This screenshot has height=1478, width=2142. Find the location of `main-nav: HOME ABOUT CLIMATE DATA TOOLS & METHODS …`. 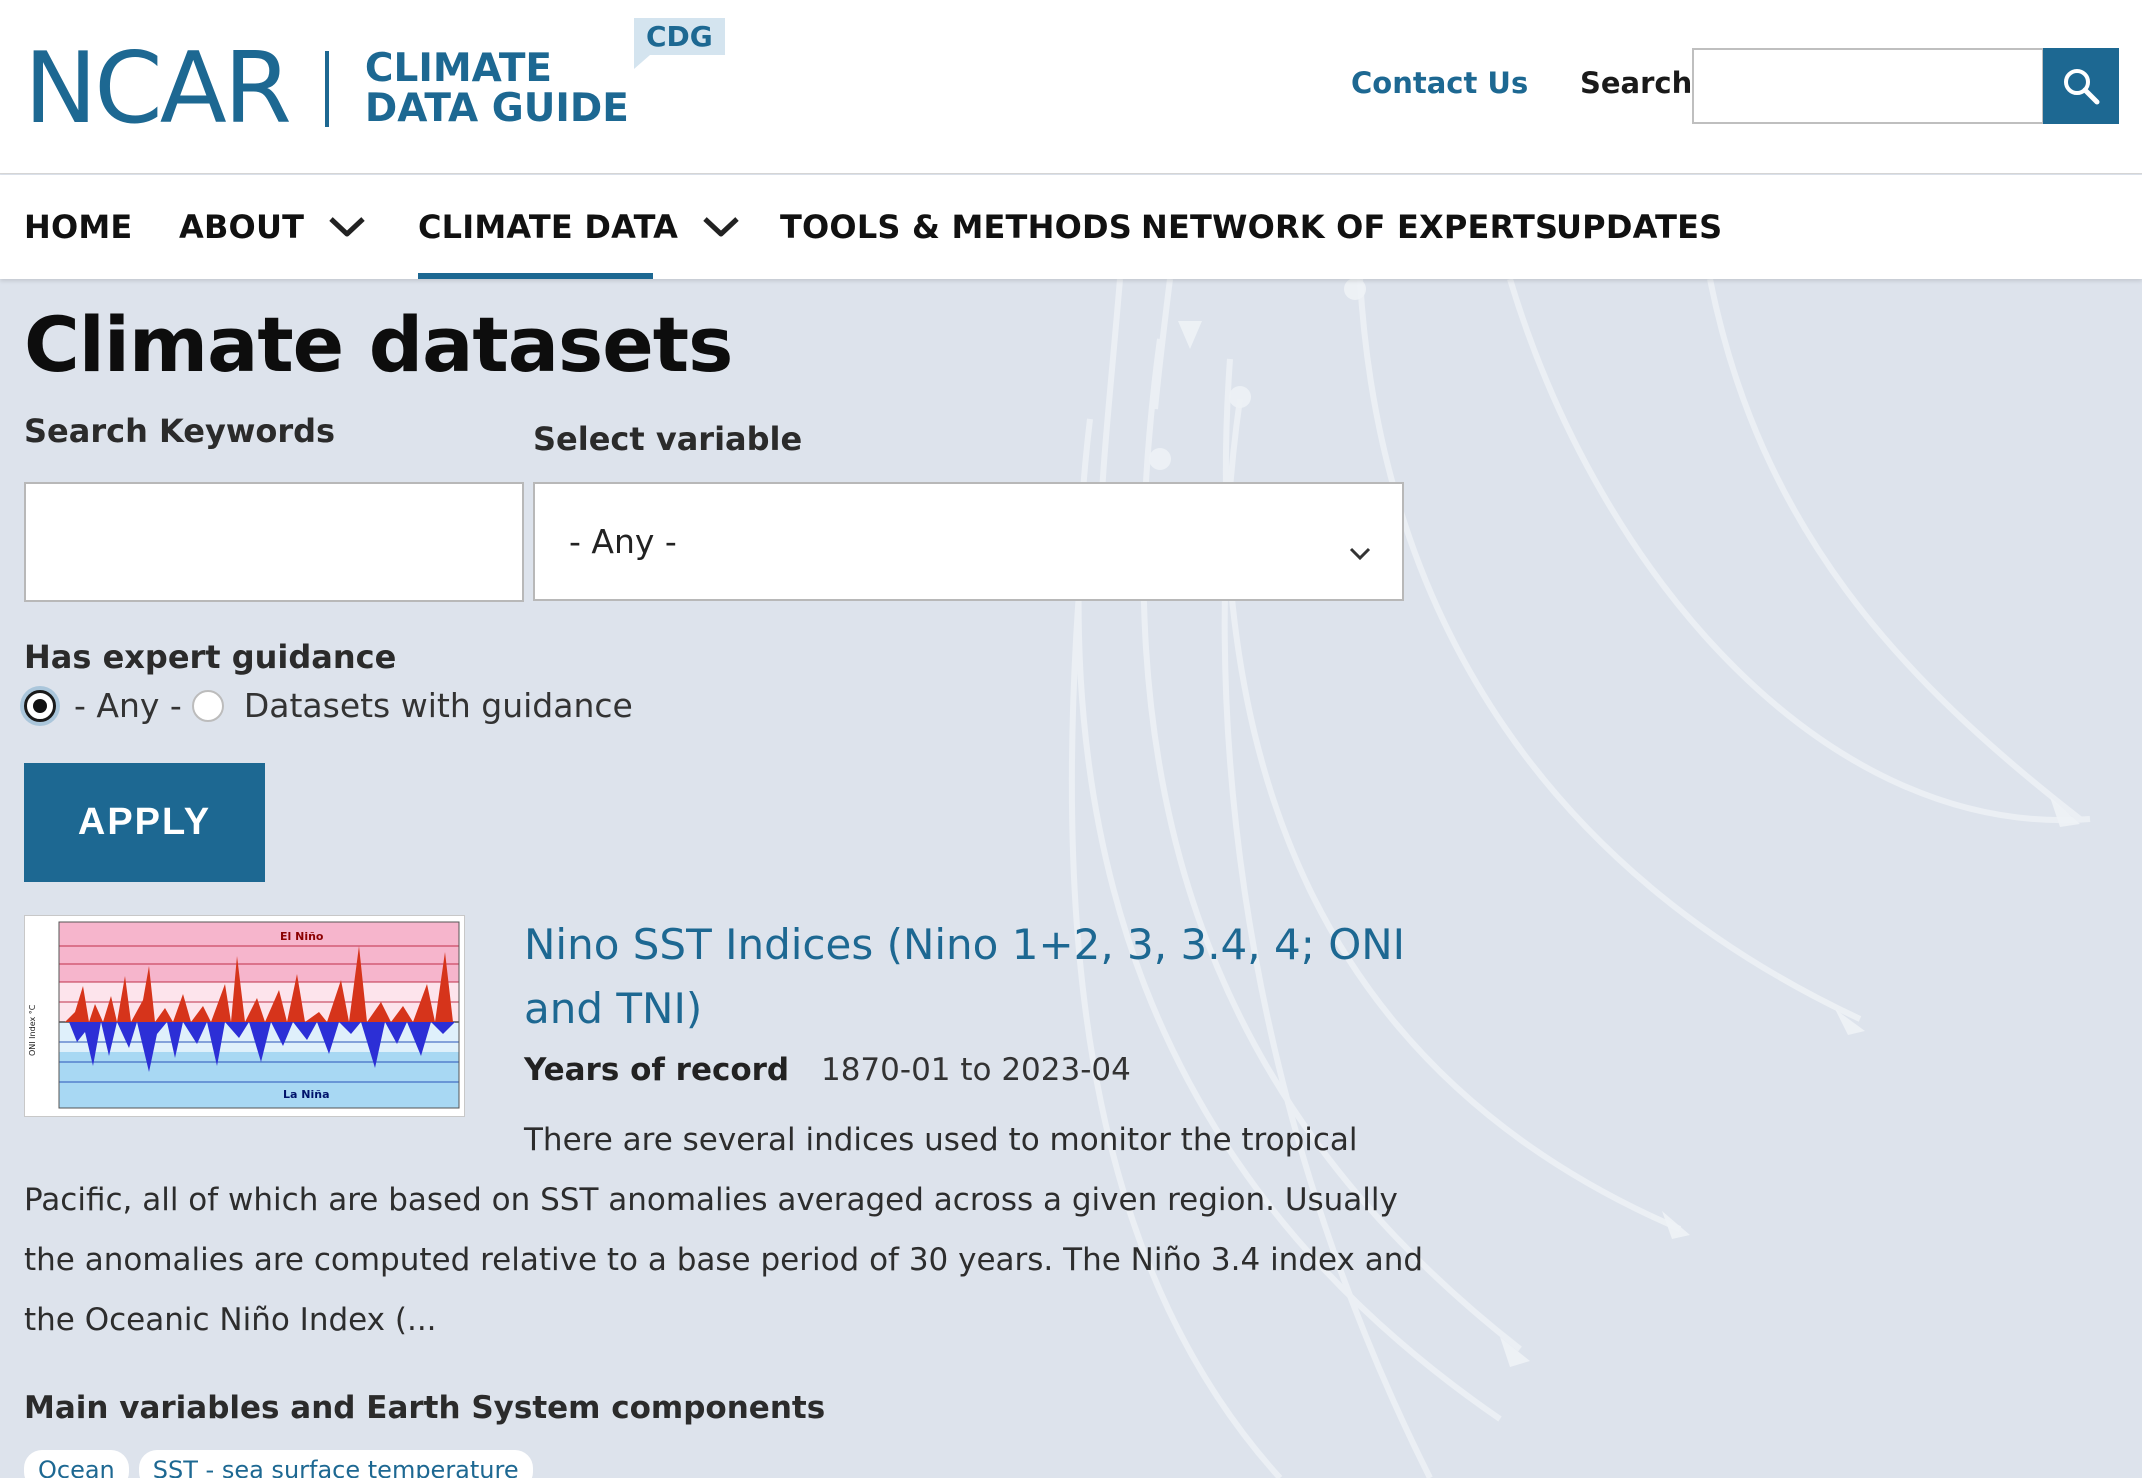

main-nav: HOME ABOUT CLIMATE DATA TOOLS & METHODS … is located at coordinates (1071, 227).